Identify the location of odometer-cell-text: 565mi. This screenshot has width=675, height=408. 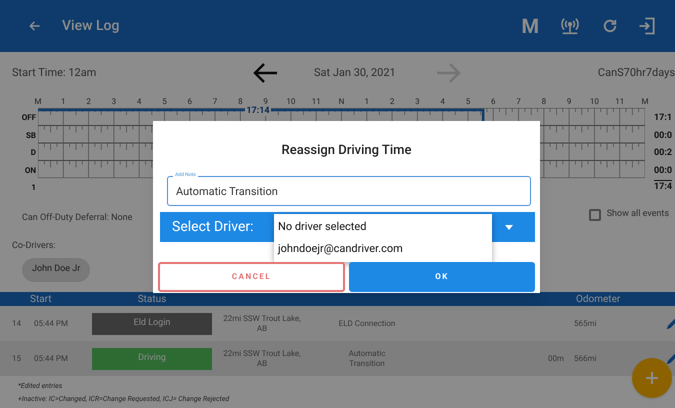
(585, 324).